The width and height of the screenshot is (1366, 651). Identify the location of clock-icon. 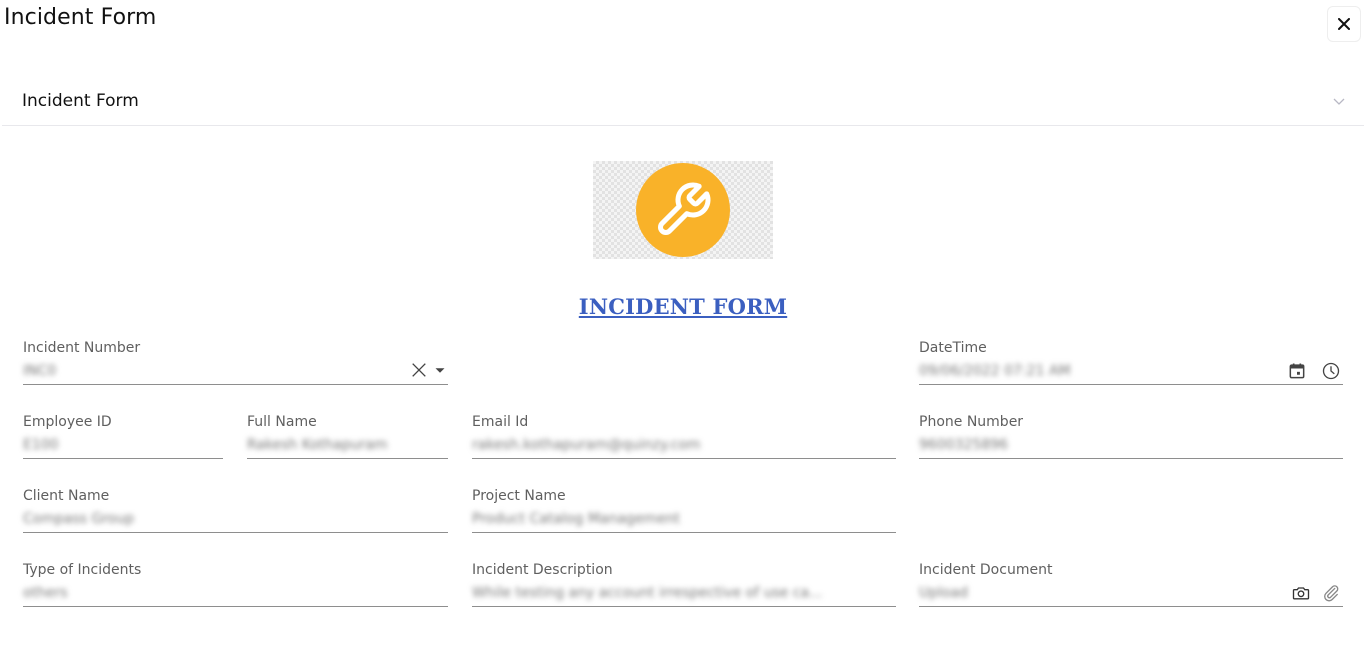
(1331, 371).